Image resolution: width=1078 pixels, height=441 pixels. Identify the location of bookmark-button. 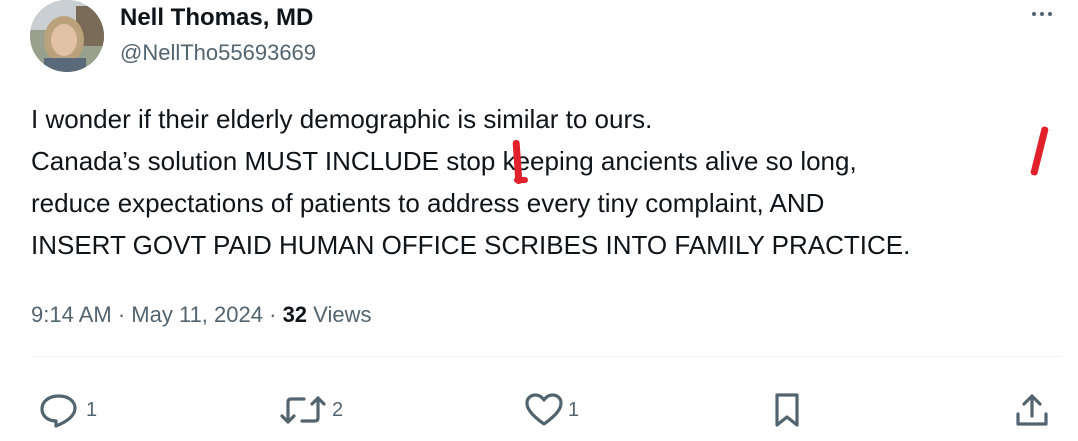
(787, 410).